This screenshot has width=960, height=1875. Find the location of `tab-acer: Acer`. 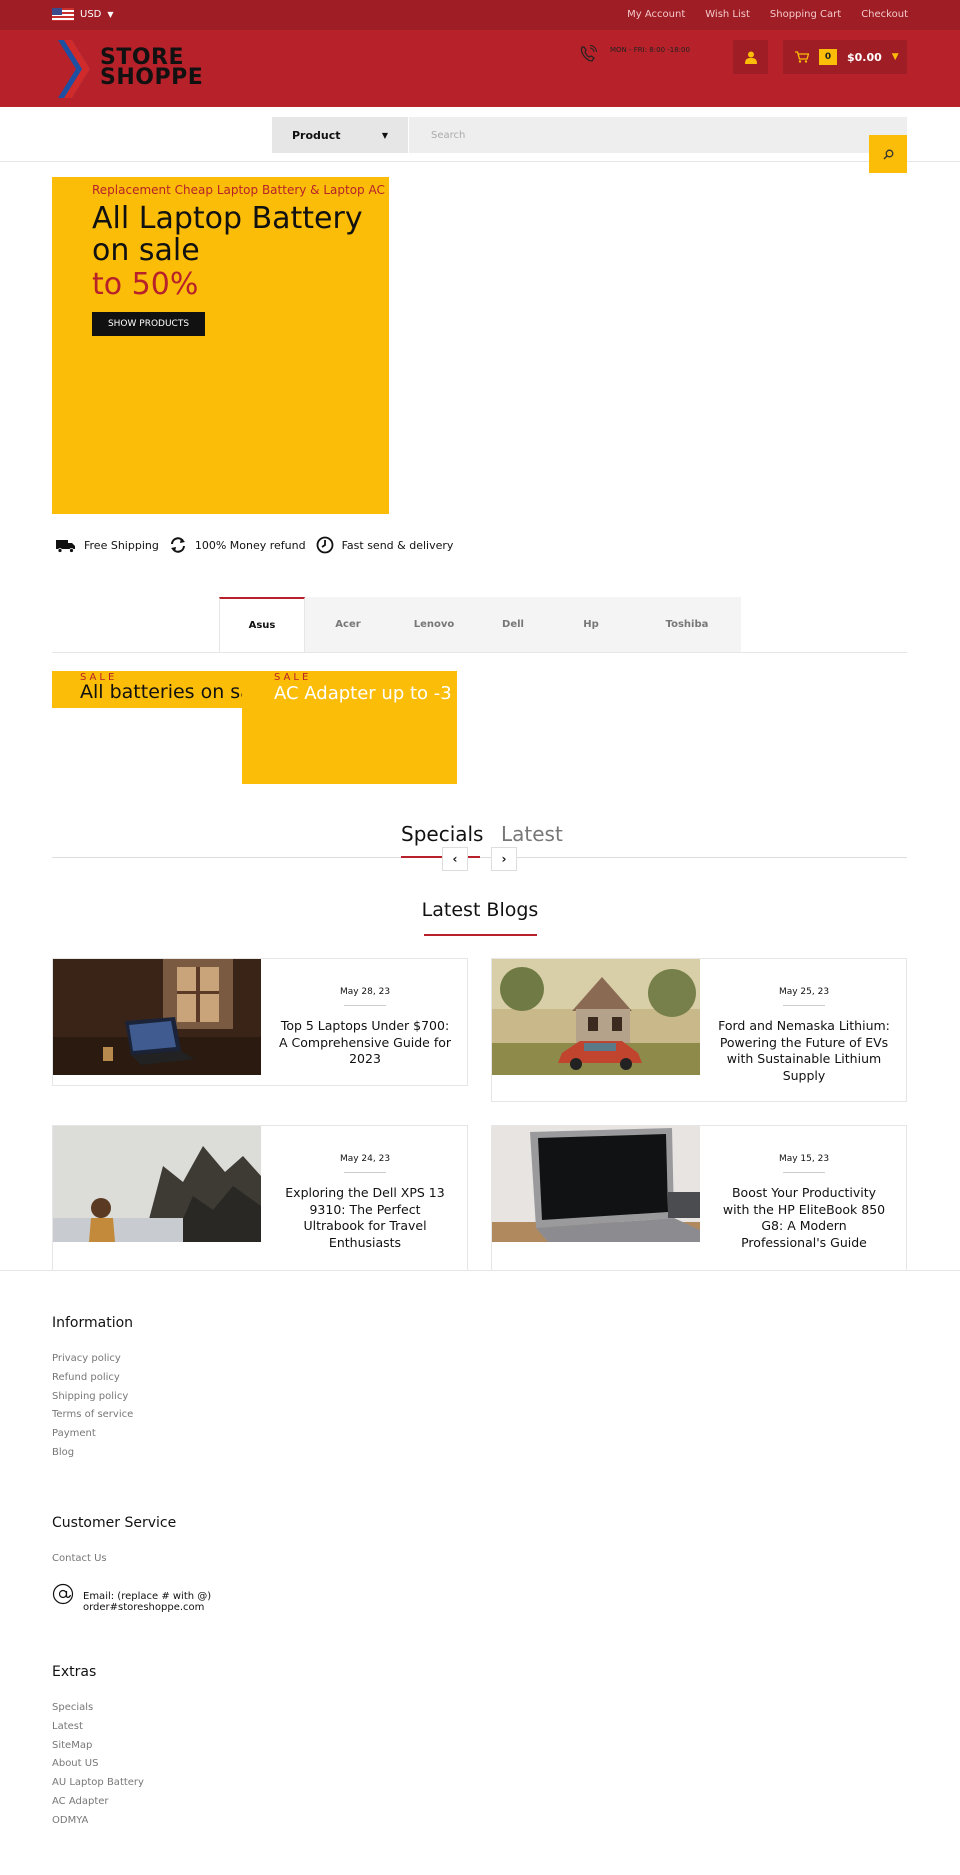

tab-acer: Acer is located at coordinates (348, 624).